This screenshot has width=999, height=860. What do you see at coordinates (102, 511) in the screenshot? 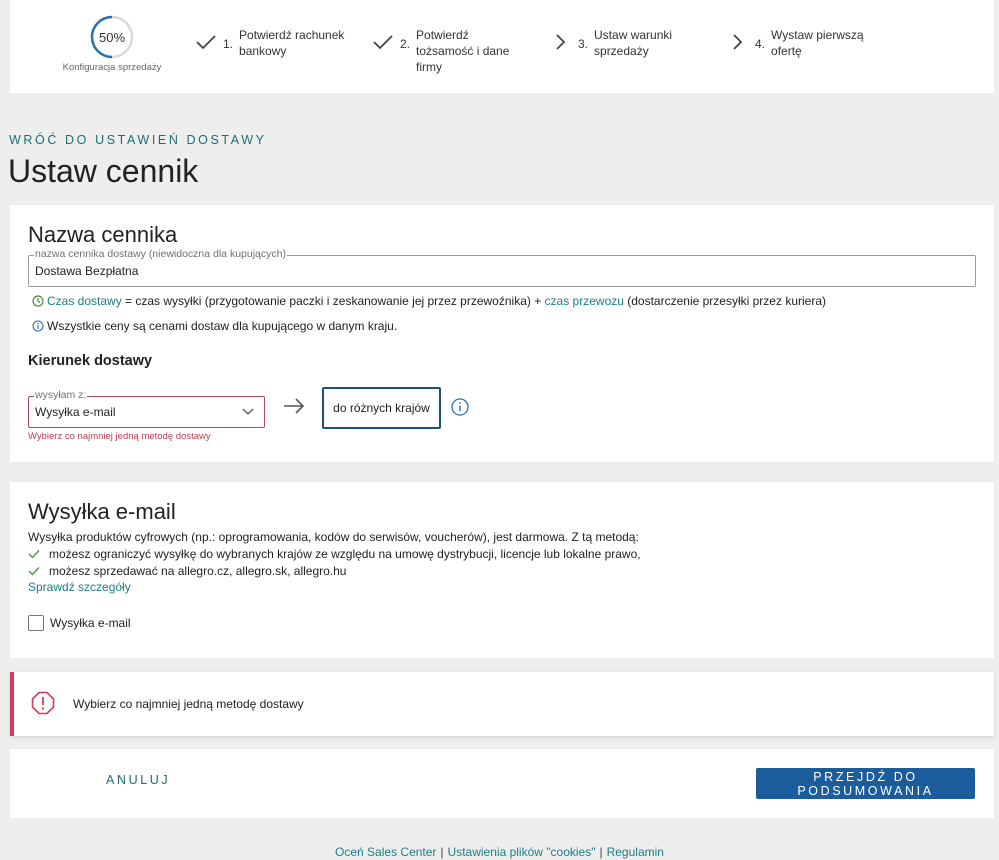
I see `section-title-email: Wysyłka e-mail` at bounding box center [102, 511].